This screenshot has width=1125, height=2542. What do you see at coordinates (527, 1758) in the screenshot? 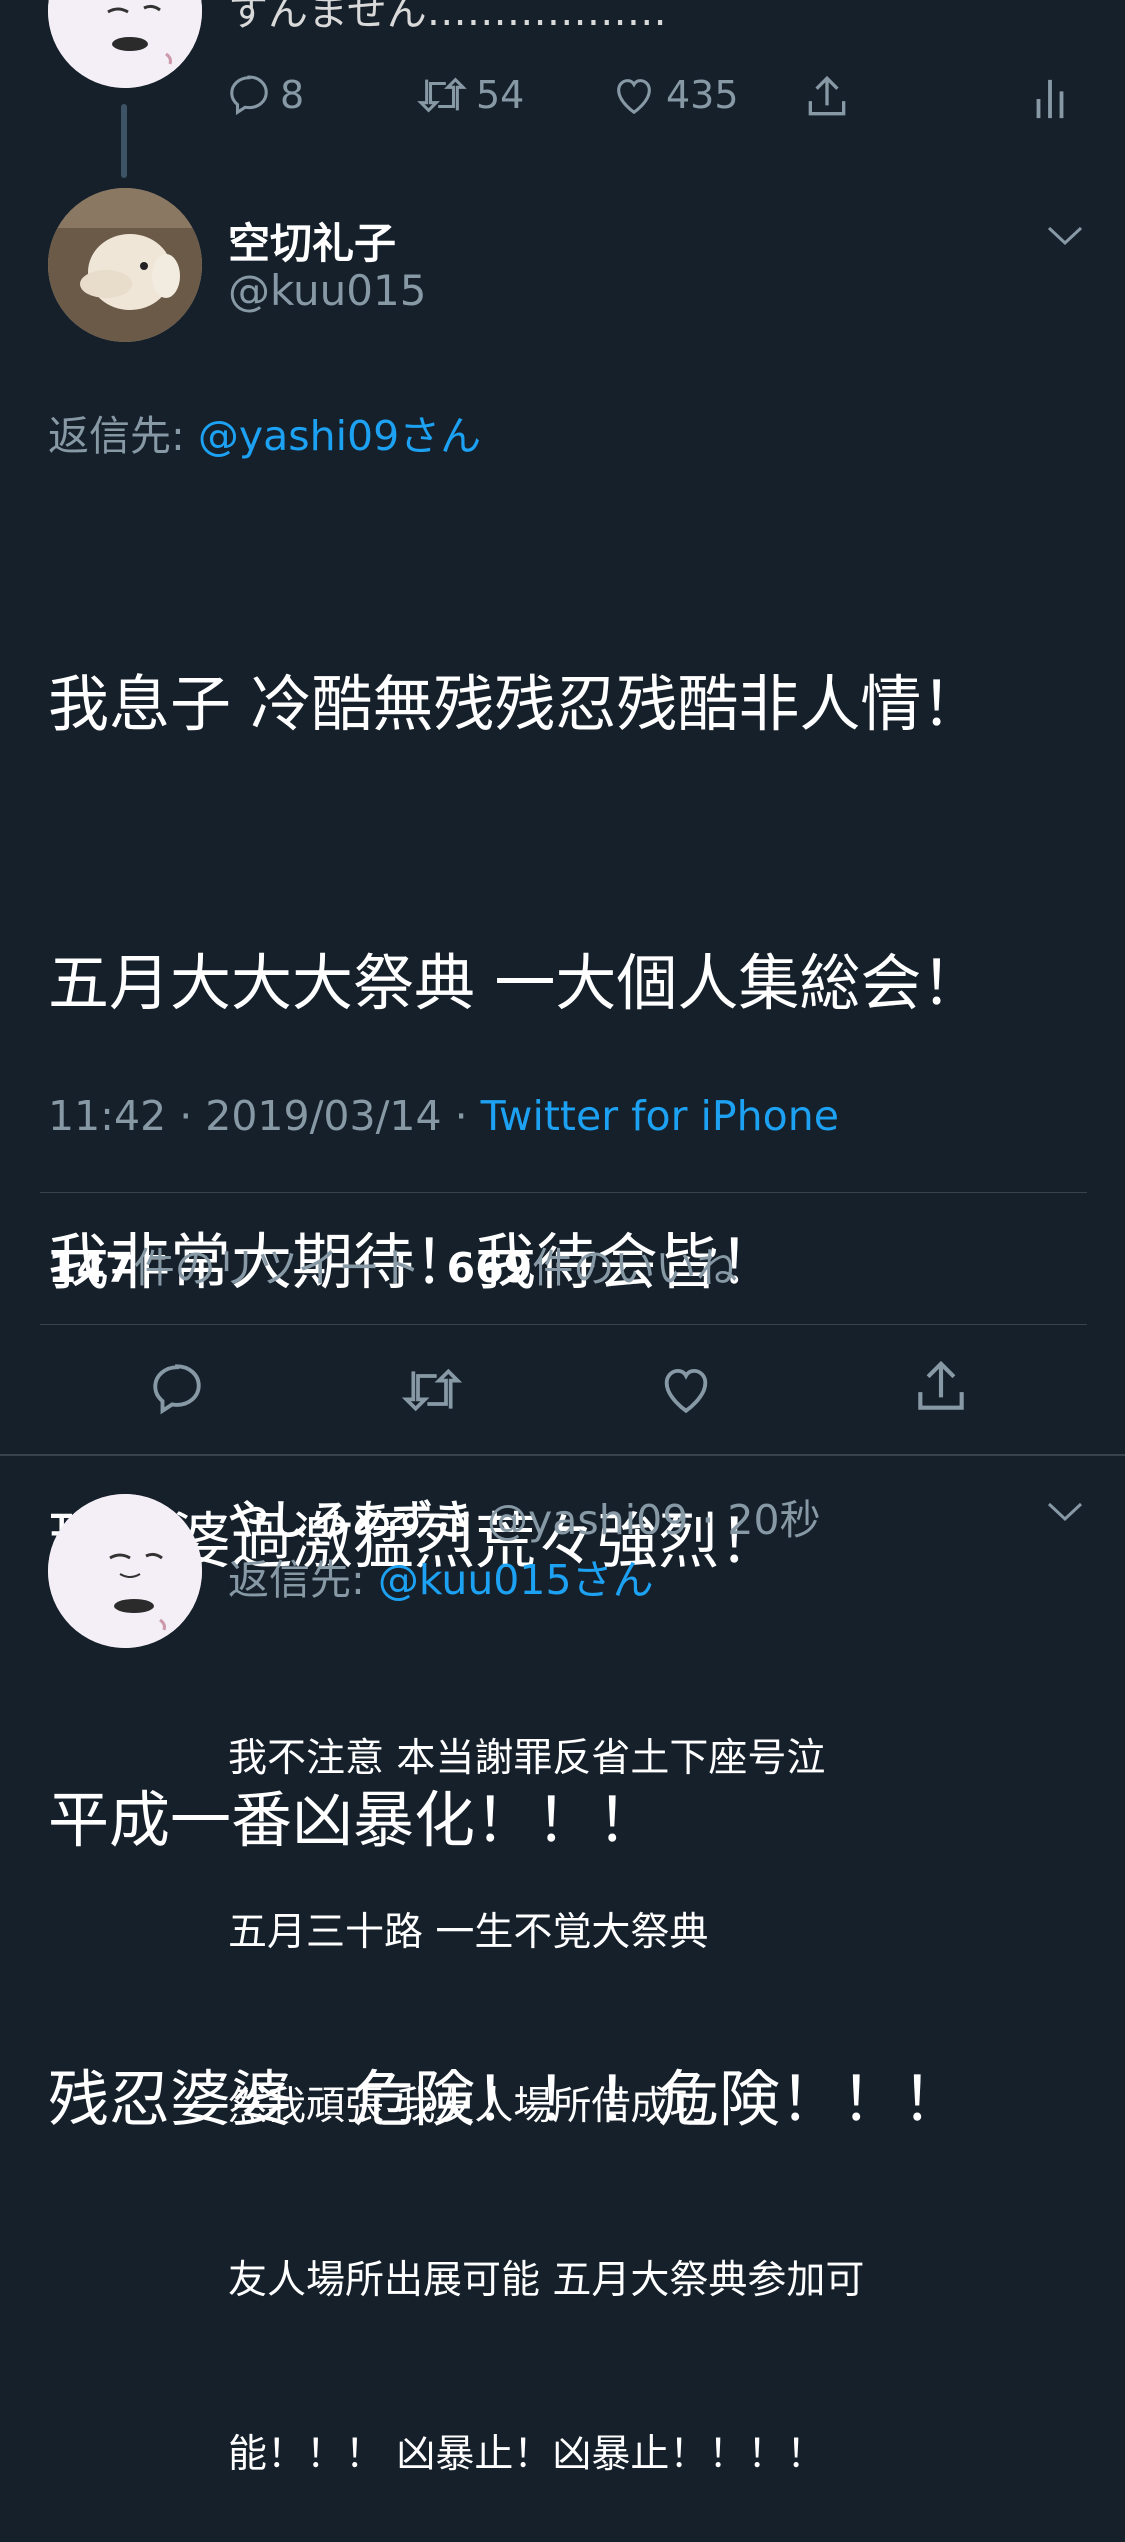
I see `tweet-line: 我不注意 本当謝罪反省土下座号泣` at bounding box center [527, 1758].